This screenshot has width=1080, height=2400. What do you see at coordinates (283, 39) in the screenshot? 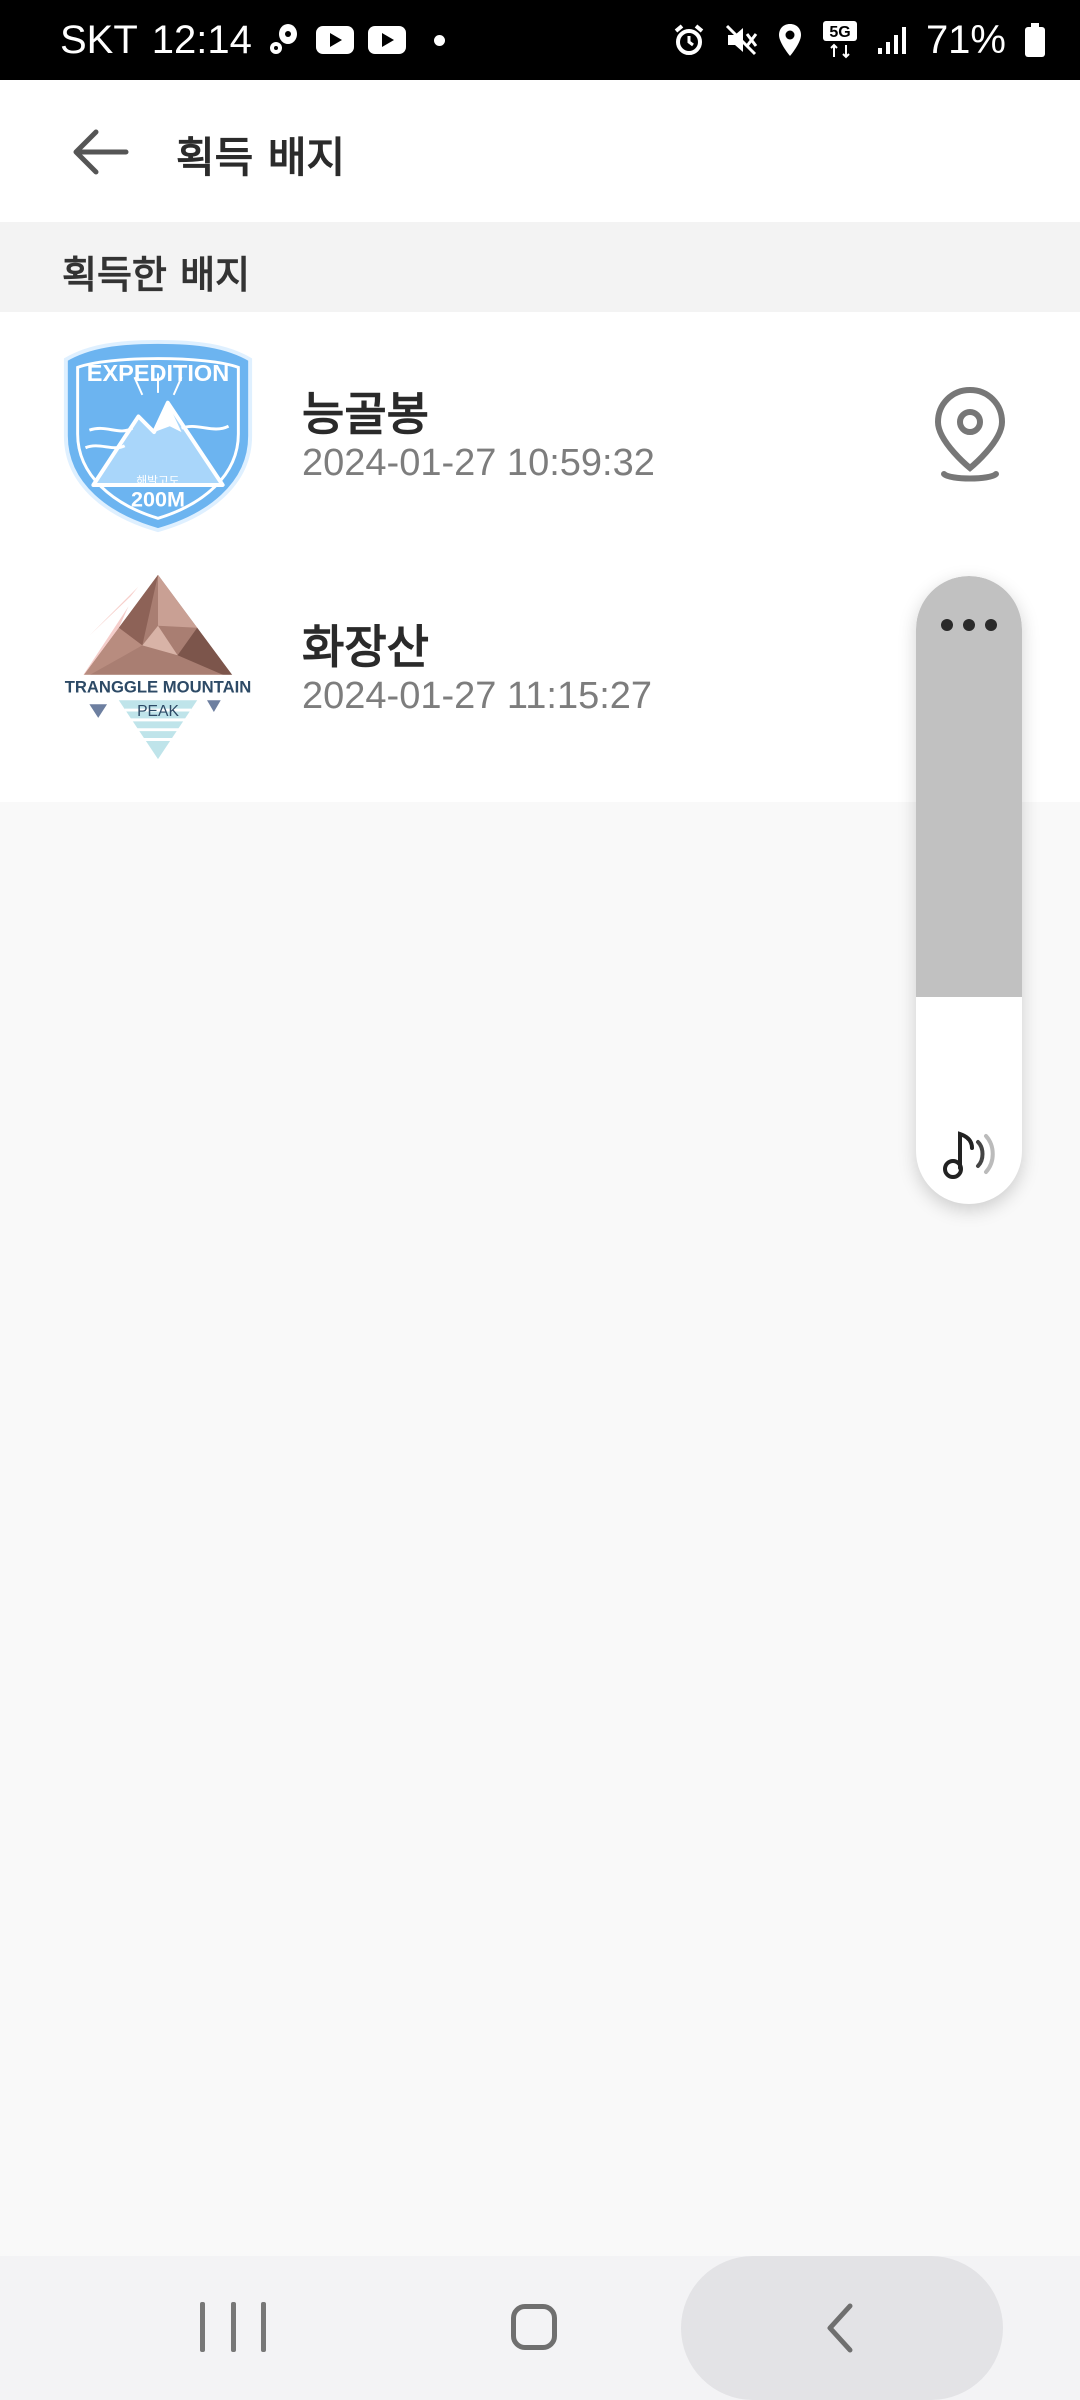
I see `footprint-icon` at bounding box center [283, 39].